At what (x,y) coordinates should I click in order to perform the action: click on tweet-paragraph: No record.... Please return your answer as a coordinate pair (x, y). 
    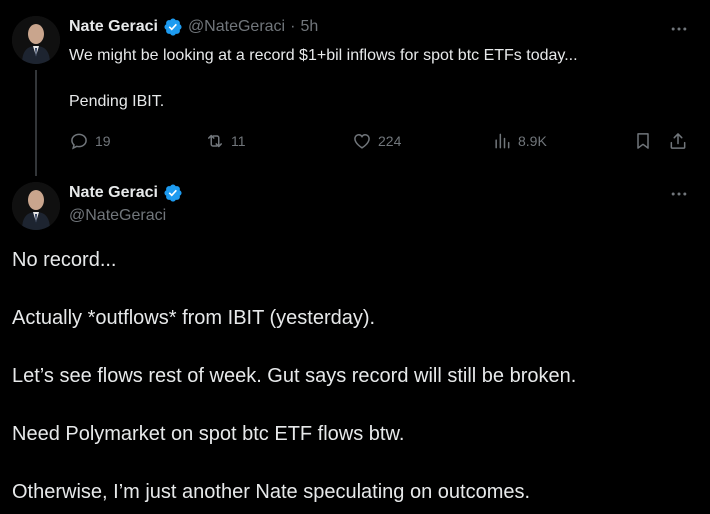
    Looking at the image, I should click on (64, 260).